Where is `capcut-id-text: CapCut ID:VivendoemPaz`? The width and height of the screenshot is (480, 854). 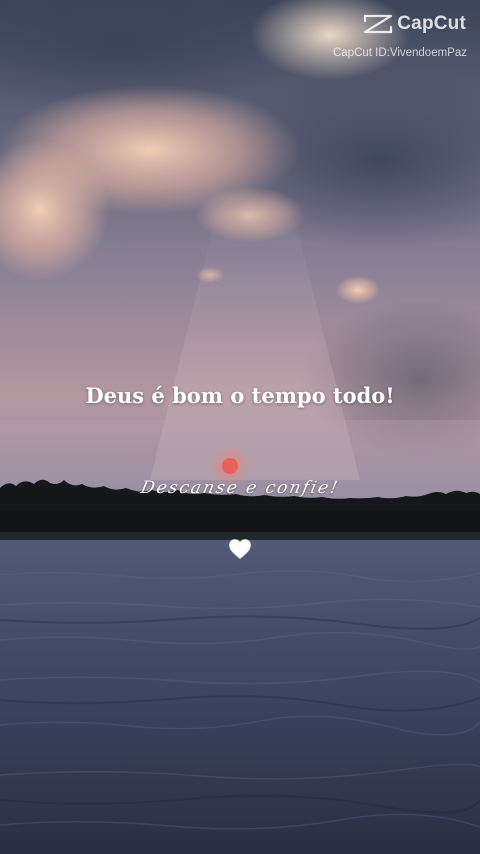 capcut-id-text: CapCut ID:VivendoemPaz is located at coordinates (399, 53).